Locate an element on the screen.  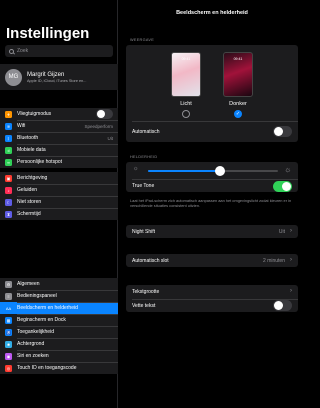
sidebar-item: ▣ Berichtgeving is located at coordinates (59, 178).